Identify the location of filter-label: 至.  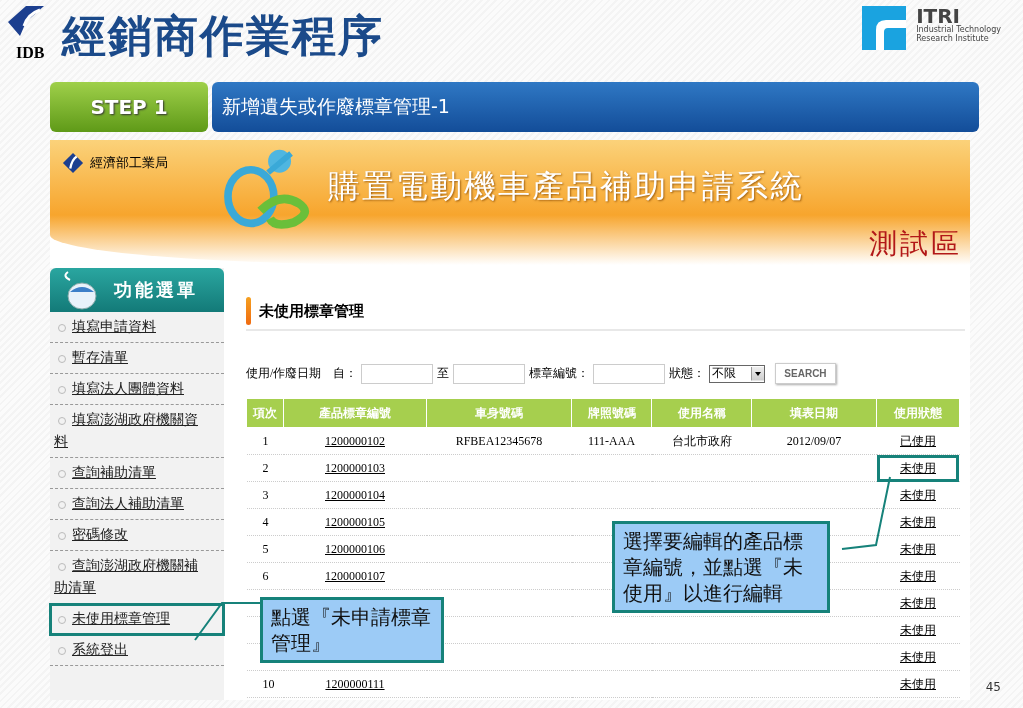
(443, 373).